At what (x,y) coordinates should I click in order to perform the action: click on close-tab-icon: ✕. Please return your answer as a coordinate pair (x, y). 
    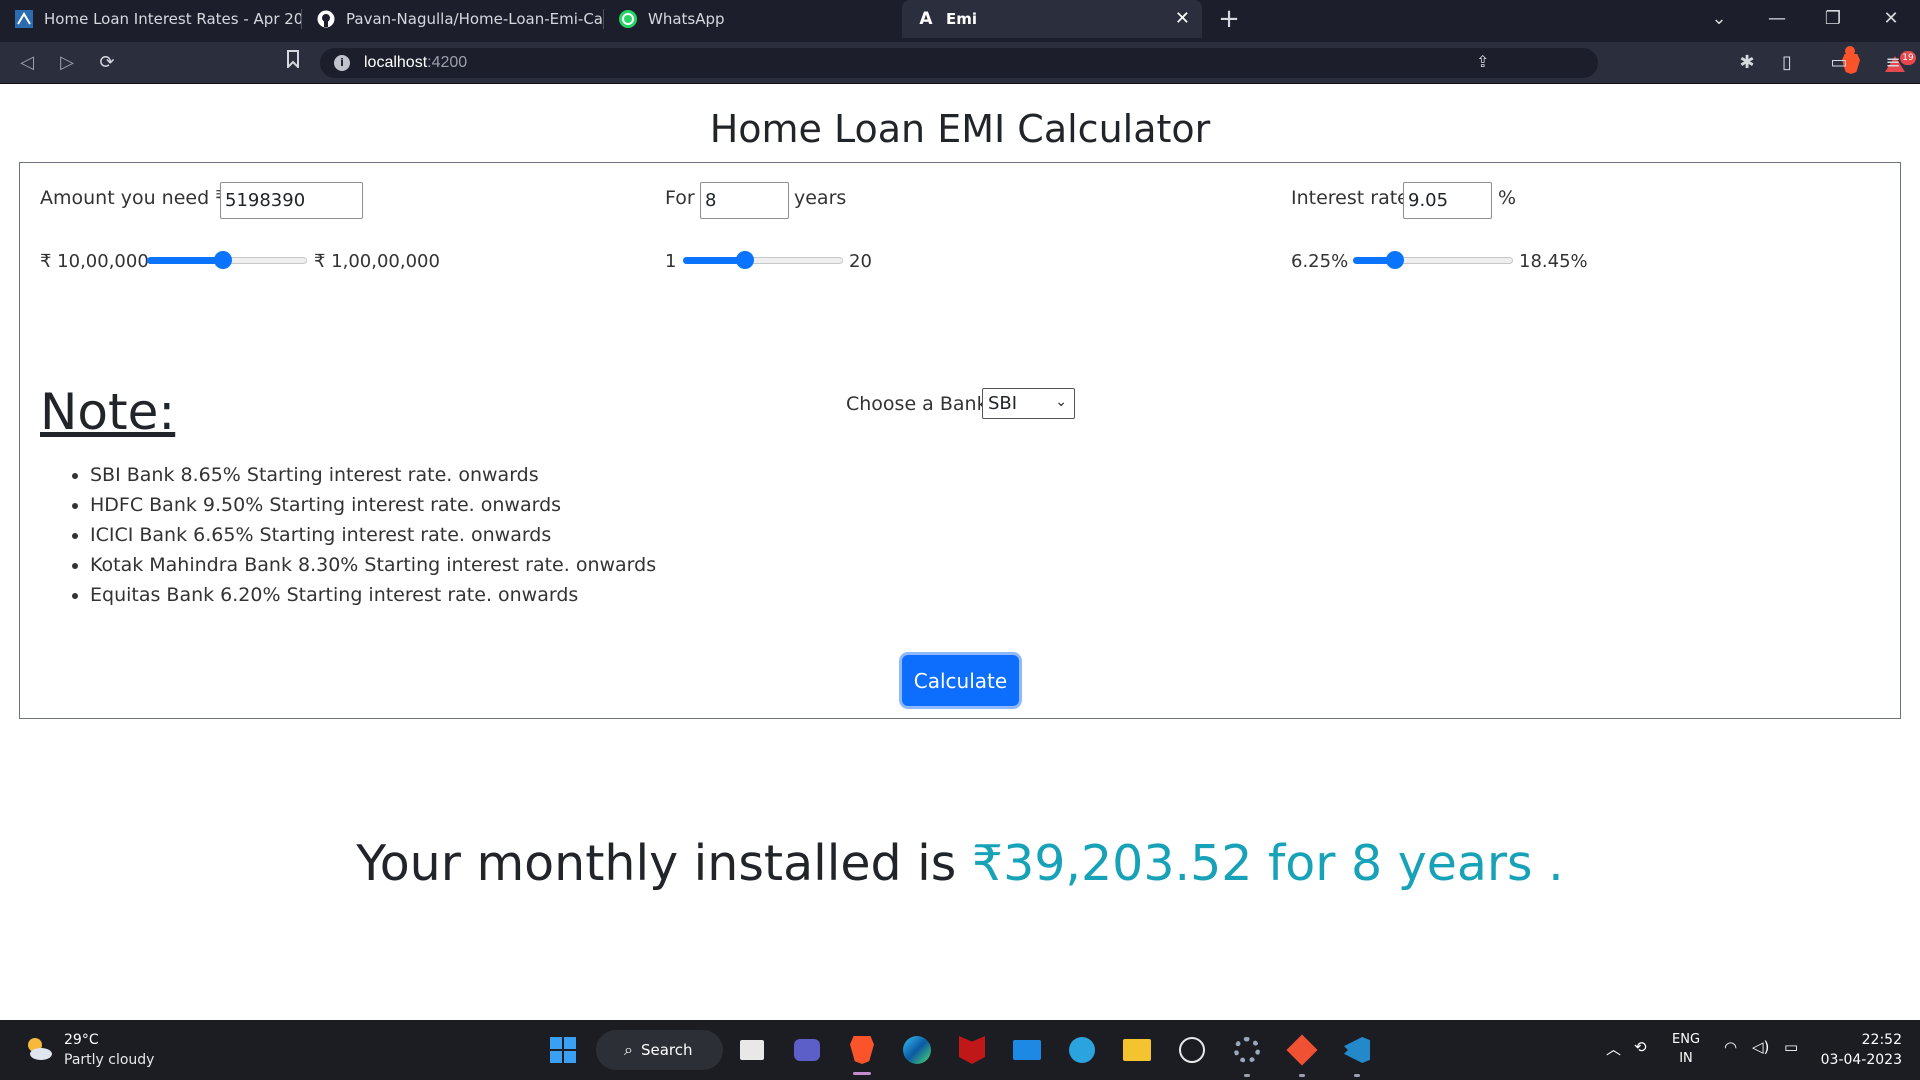
    Looking at the image, I should click on (1182, 18).